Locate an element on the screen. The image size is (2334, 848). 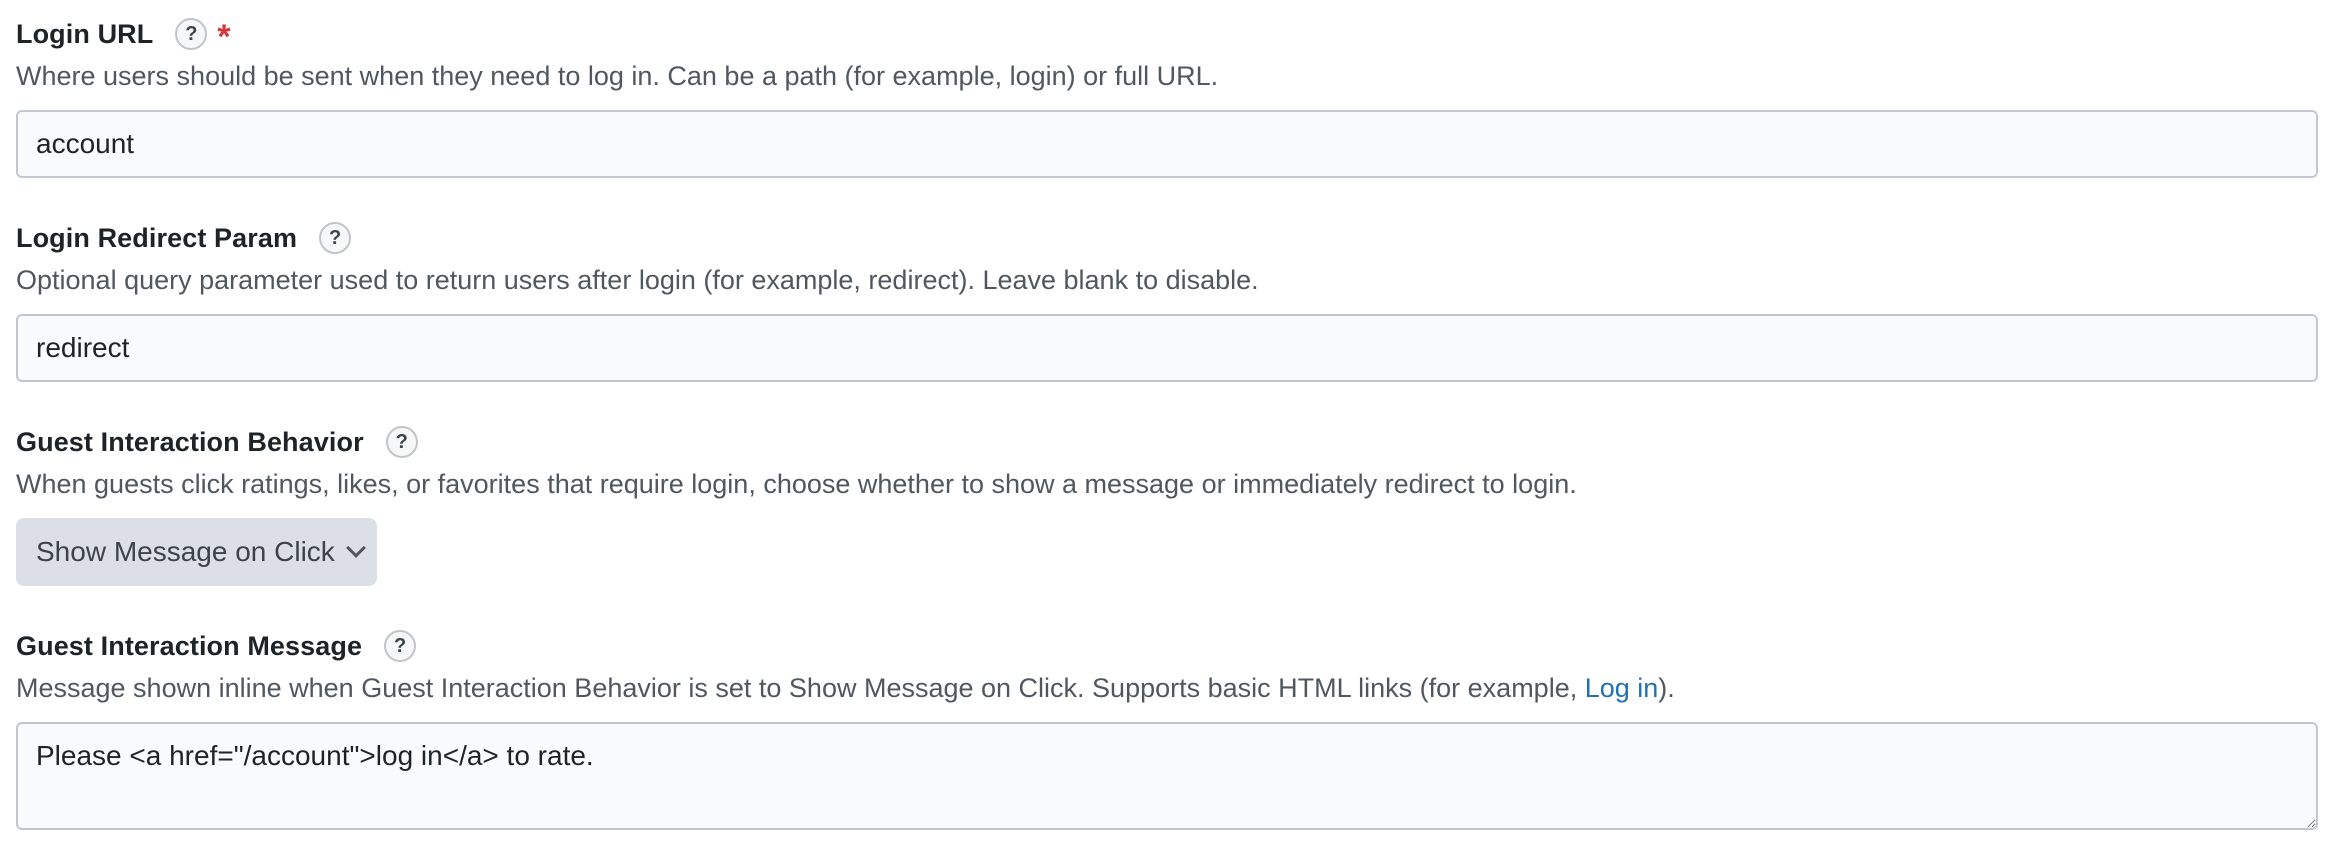
guest-interaction-behavior-label: Guest Interaction Behavior is located at coordinates (190, 441).